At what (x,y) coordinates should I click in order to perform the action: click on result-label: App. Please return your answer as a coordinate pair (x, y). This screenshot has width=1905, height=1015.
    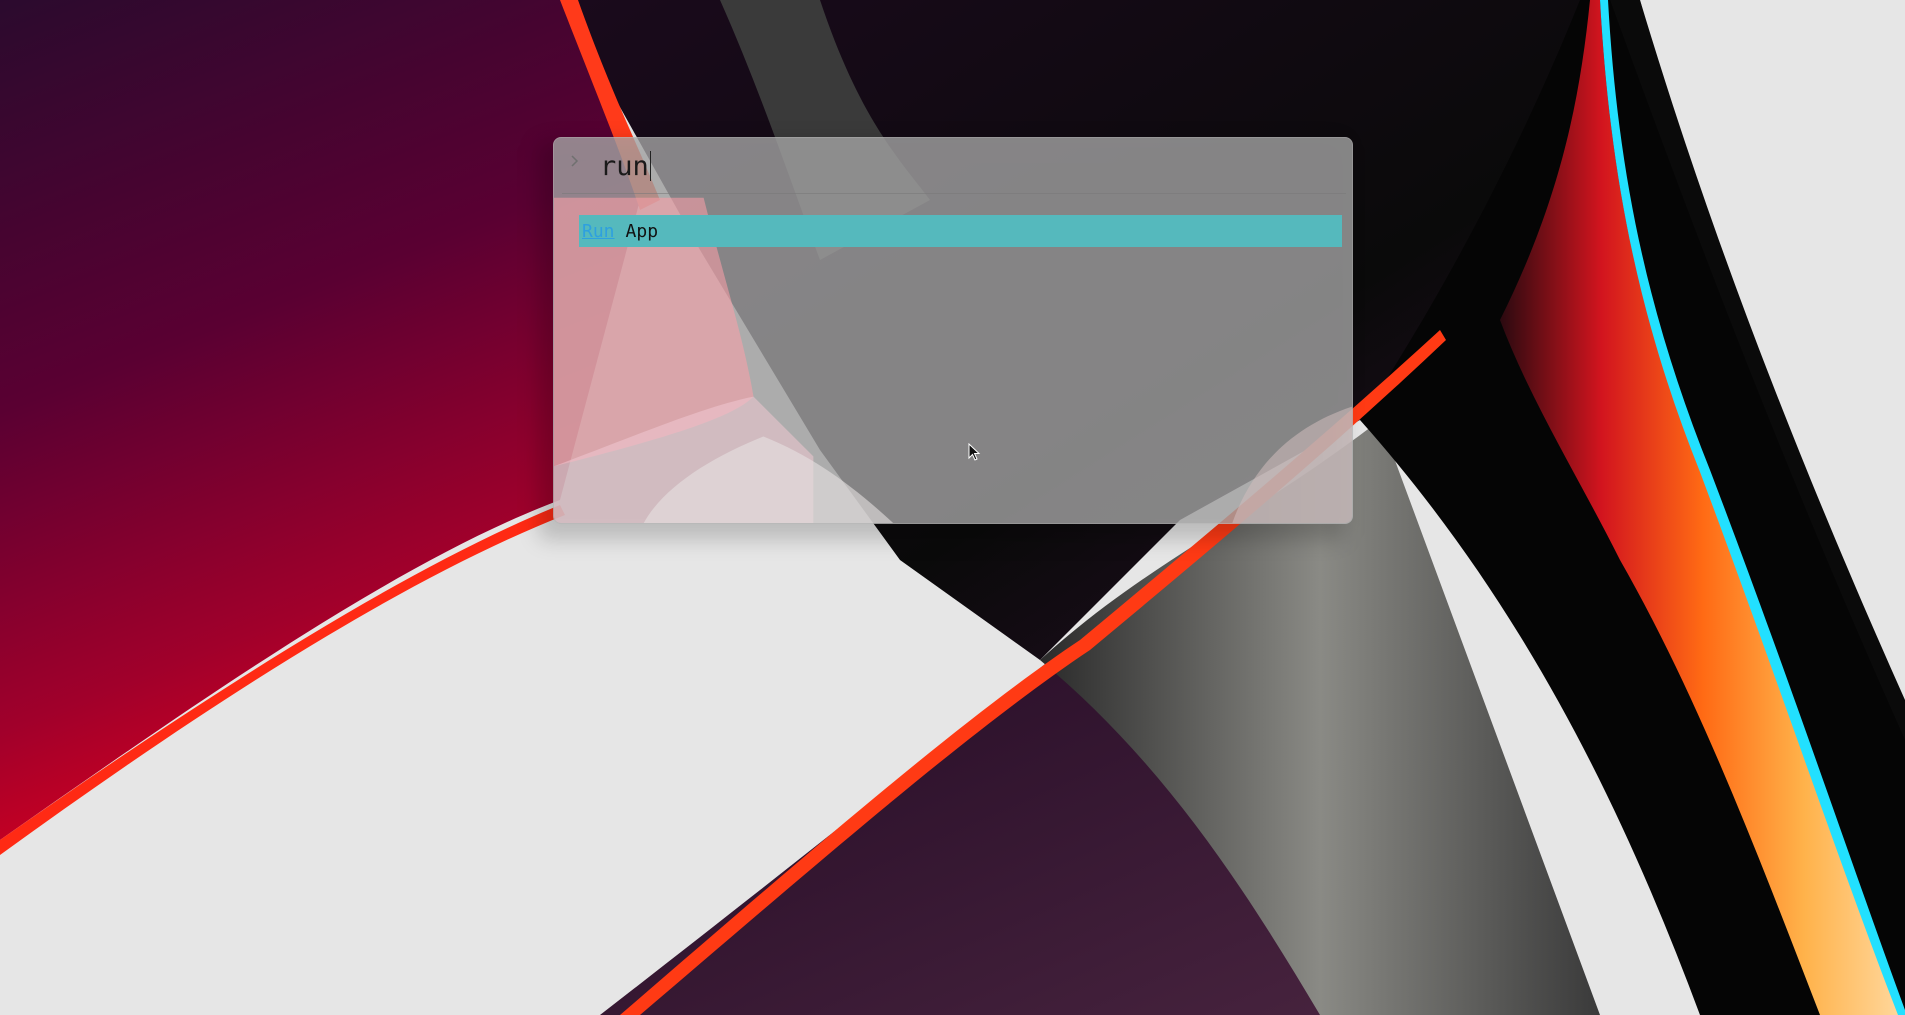
    Looking at the image, I should click on (642, 231).